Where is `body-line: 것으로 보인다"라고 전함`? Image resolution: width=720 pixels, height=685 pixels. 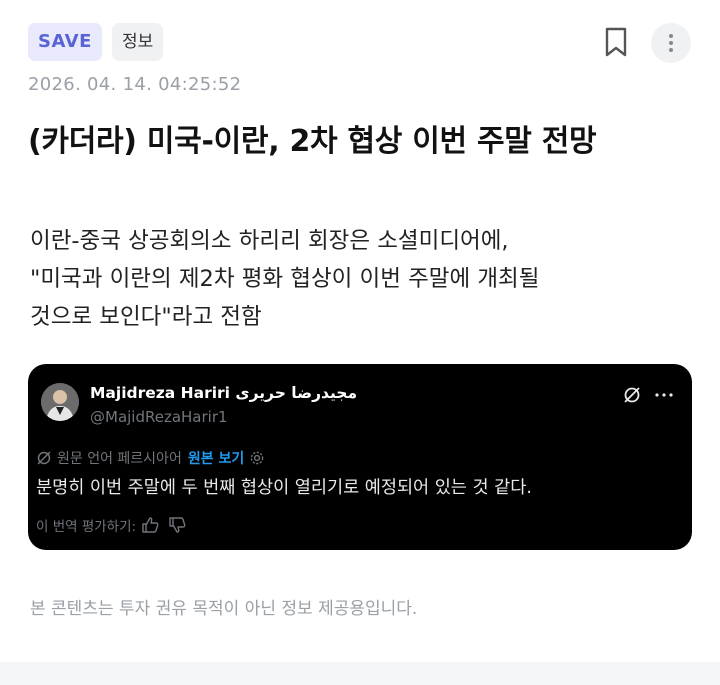
body-line: 것으로 보인다"라고 전함 is located at coordinates (146, 317).